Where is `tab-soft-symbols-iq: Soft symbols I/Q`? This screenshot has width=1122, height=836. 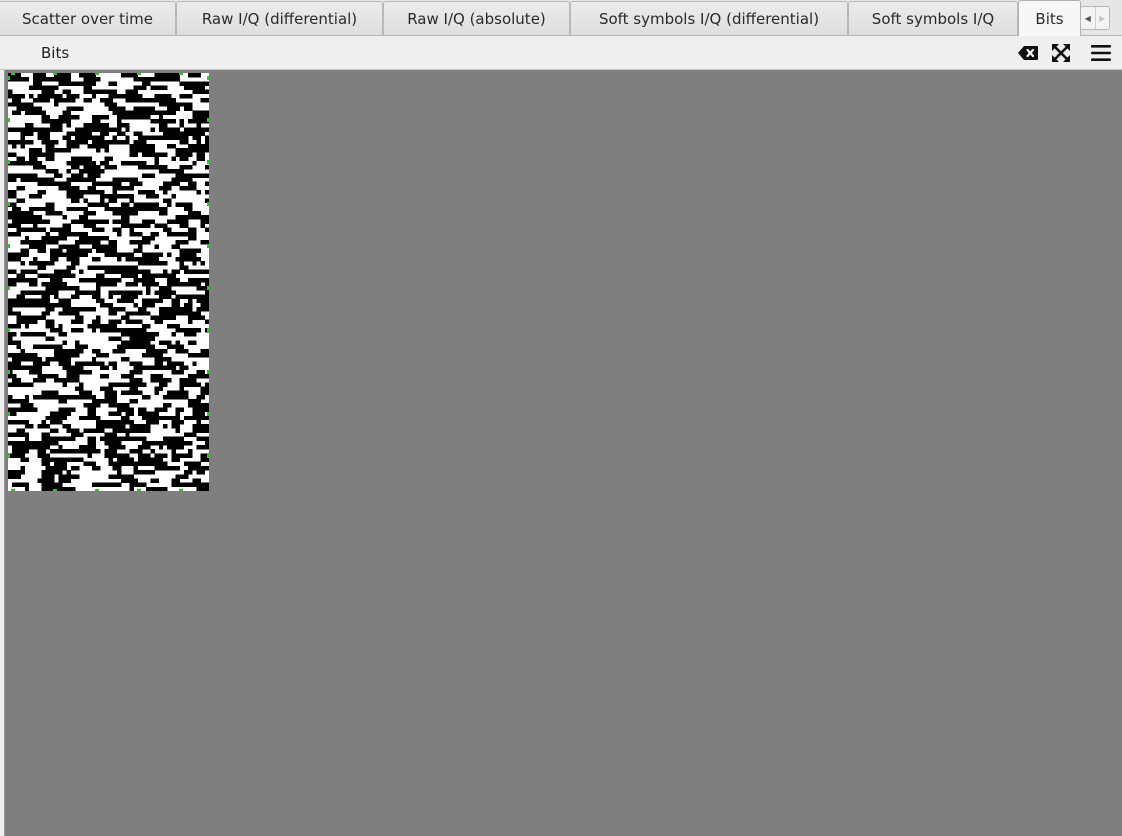
tab-soft-symbols-iq: Soft symbols I/Q is located at coordinates (933, 18).